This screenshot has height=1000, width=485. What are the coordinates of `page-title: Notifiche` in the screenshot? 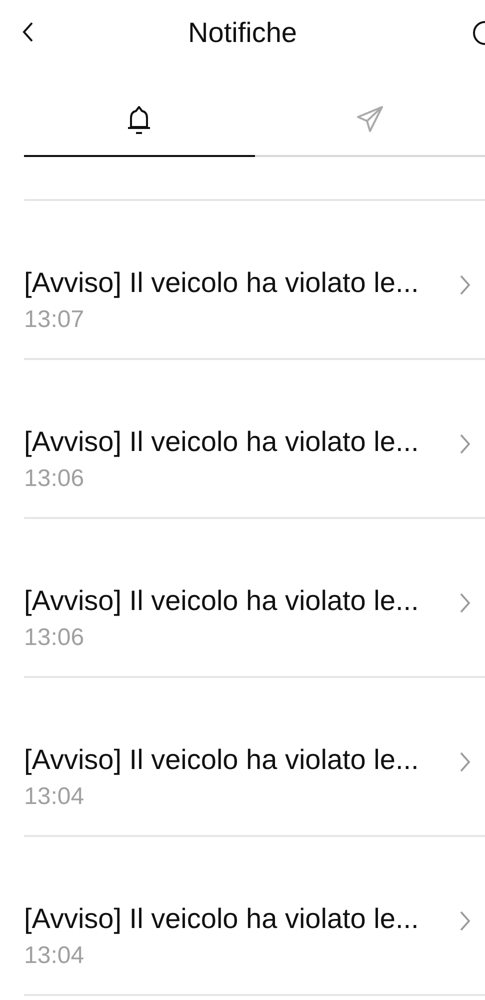 It's located at (242, 33).